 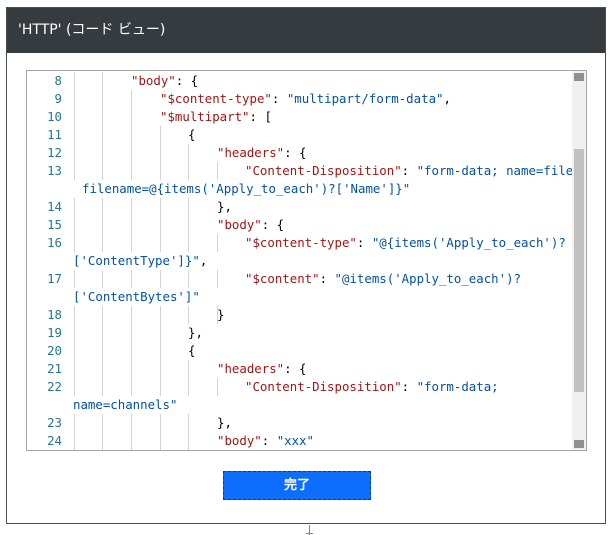 I want to click on code-line: 9 "$content-type": "multipart/form-data",, so click(x=299, y=99).